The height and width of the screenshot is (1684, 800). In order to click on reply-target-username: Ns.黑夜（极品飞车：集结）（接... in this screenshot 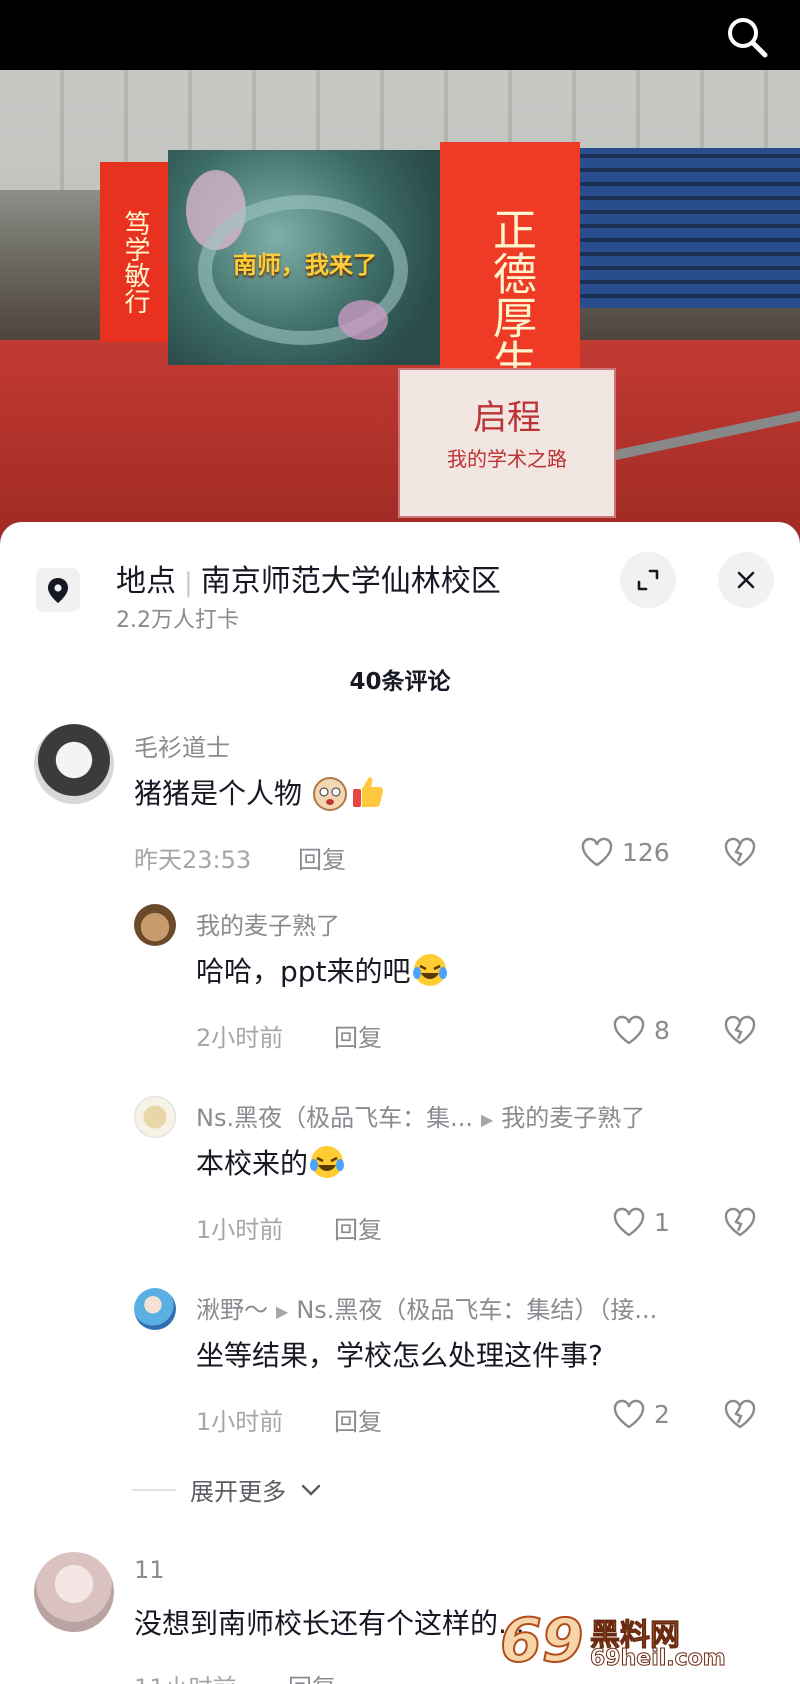, I will do `click(476, 1310)`.